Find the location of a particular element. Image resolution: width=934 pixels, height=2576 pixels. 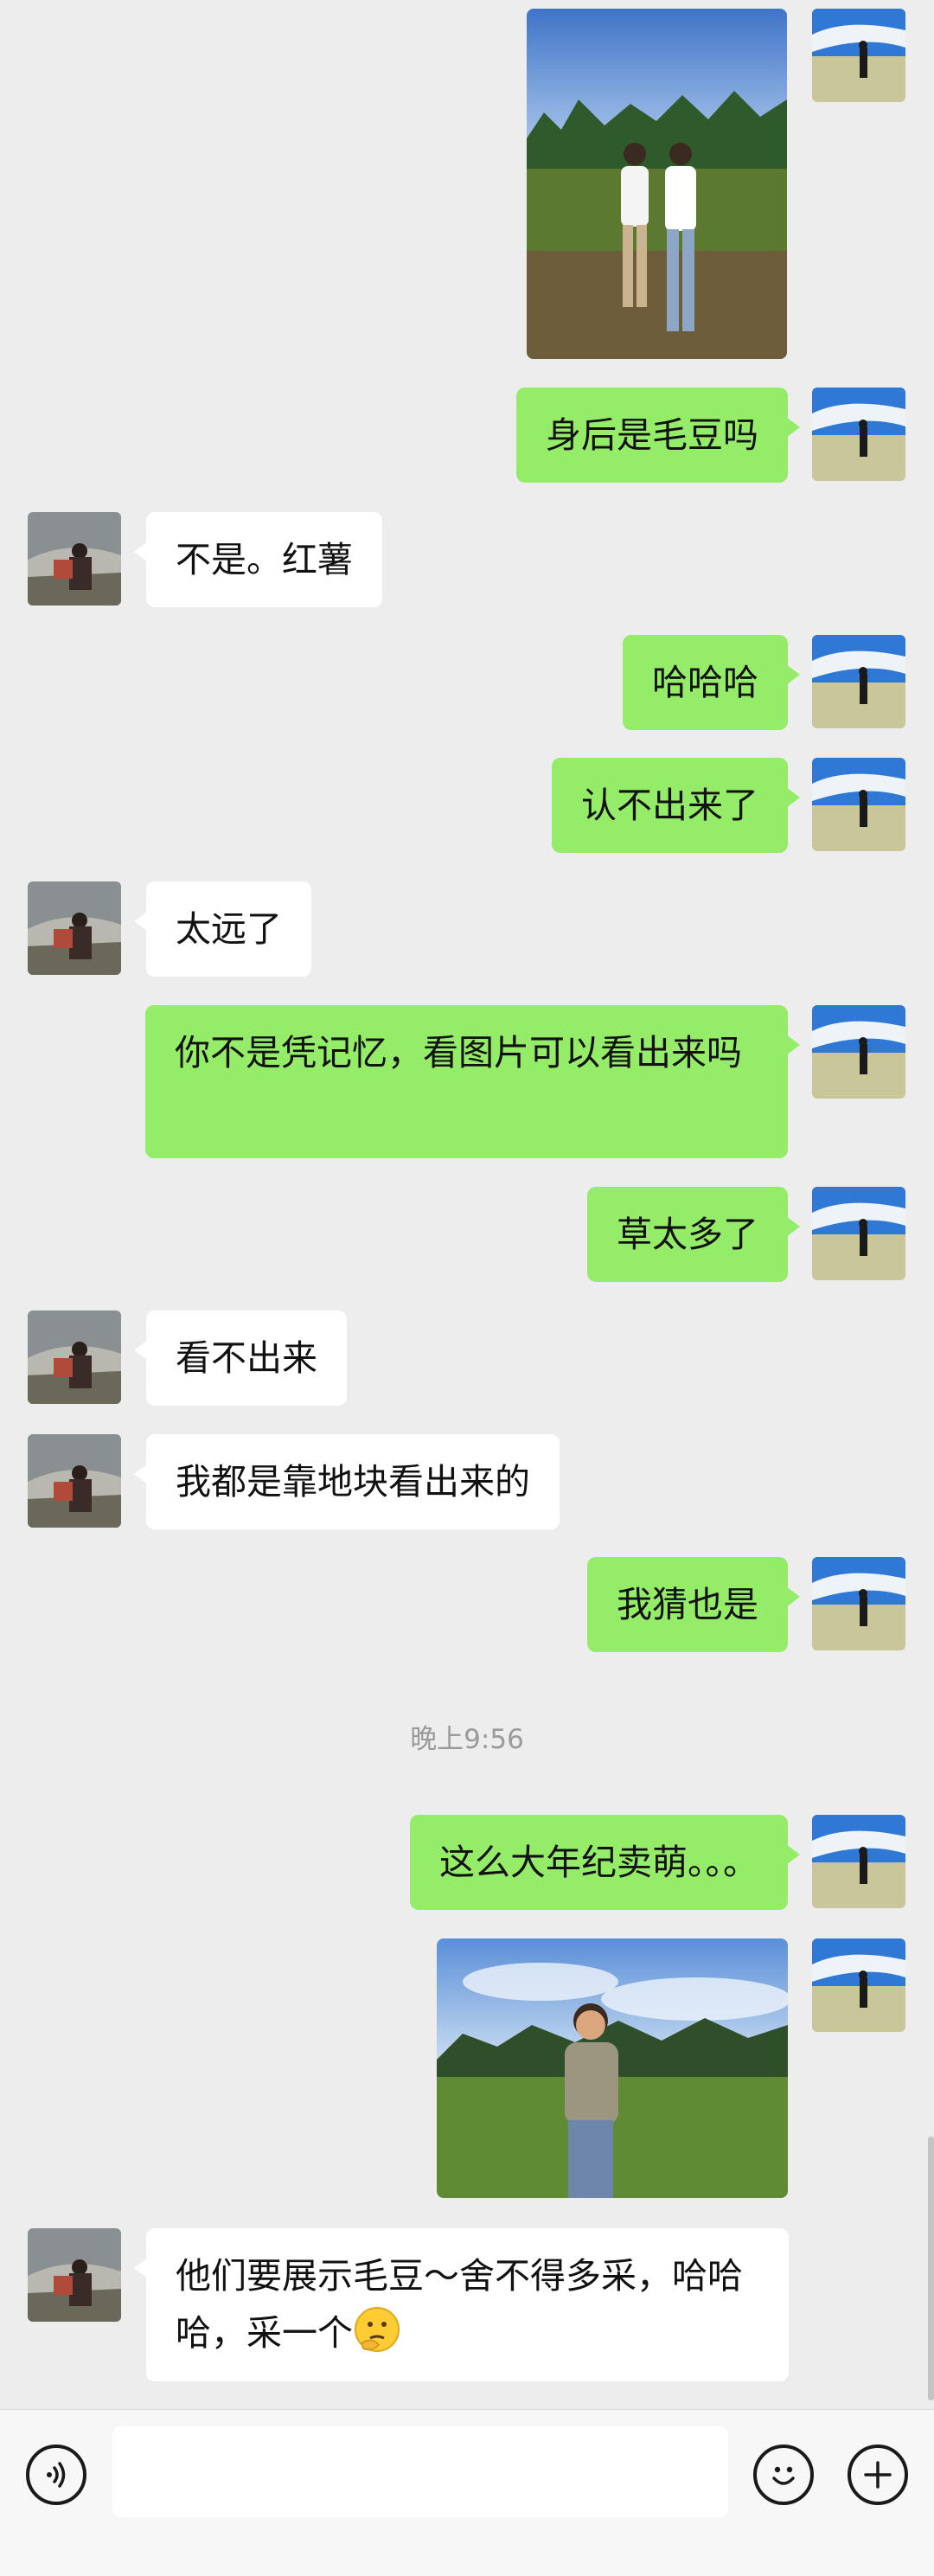

message-input is located at coordinates (420, 2471).